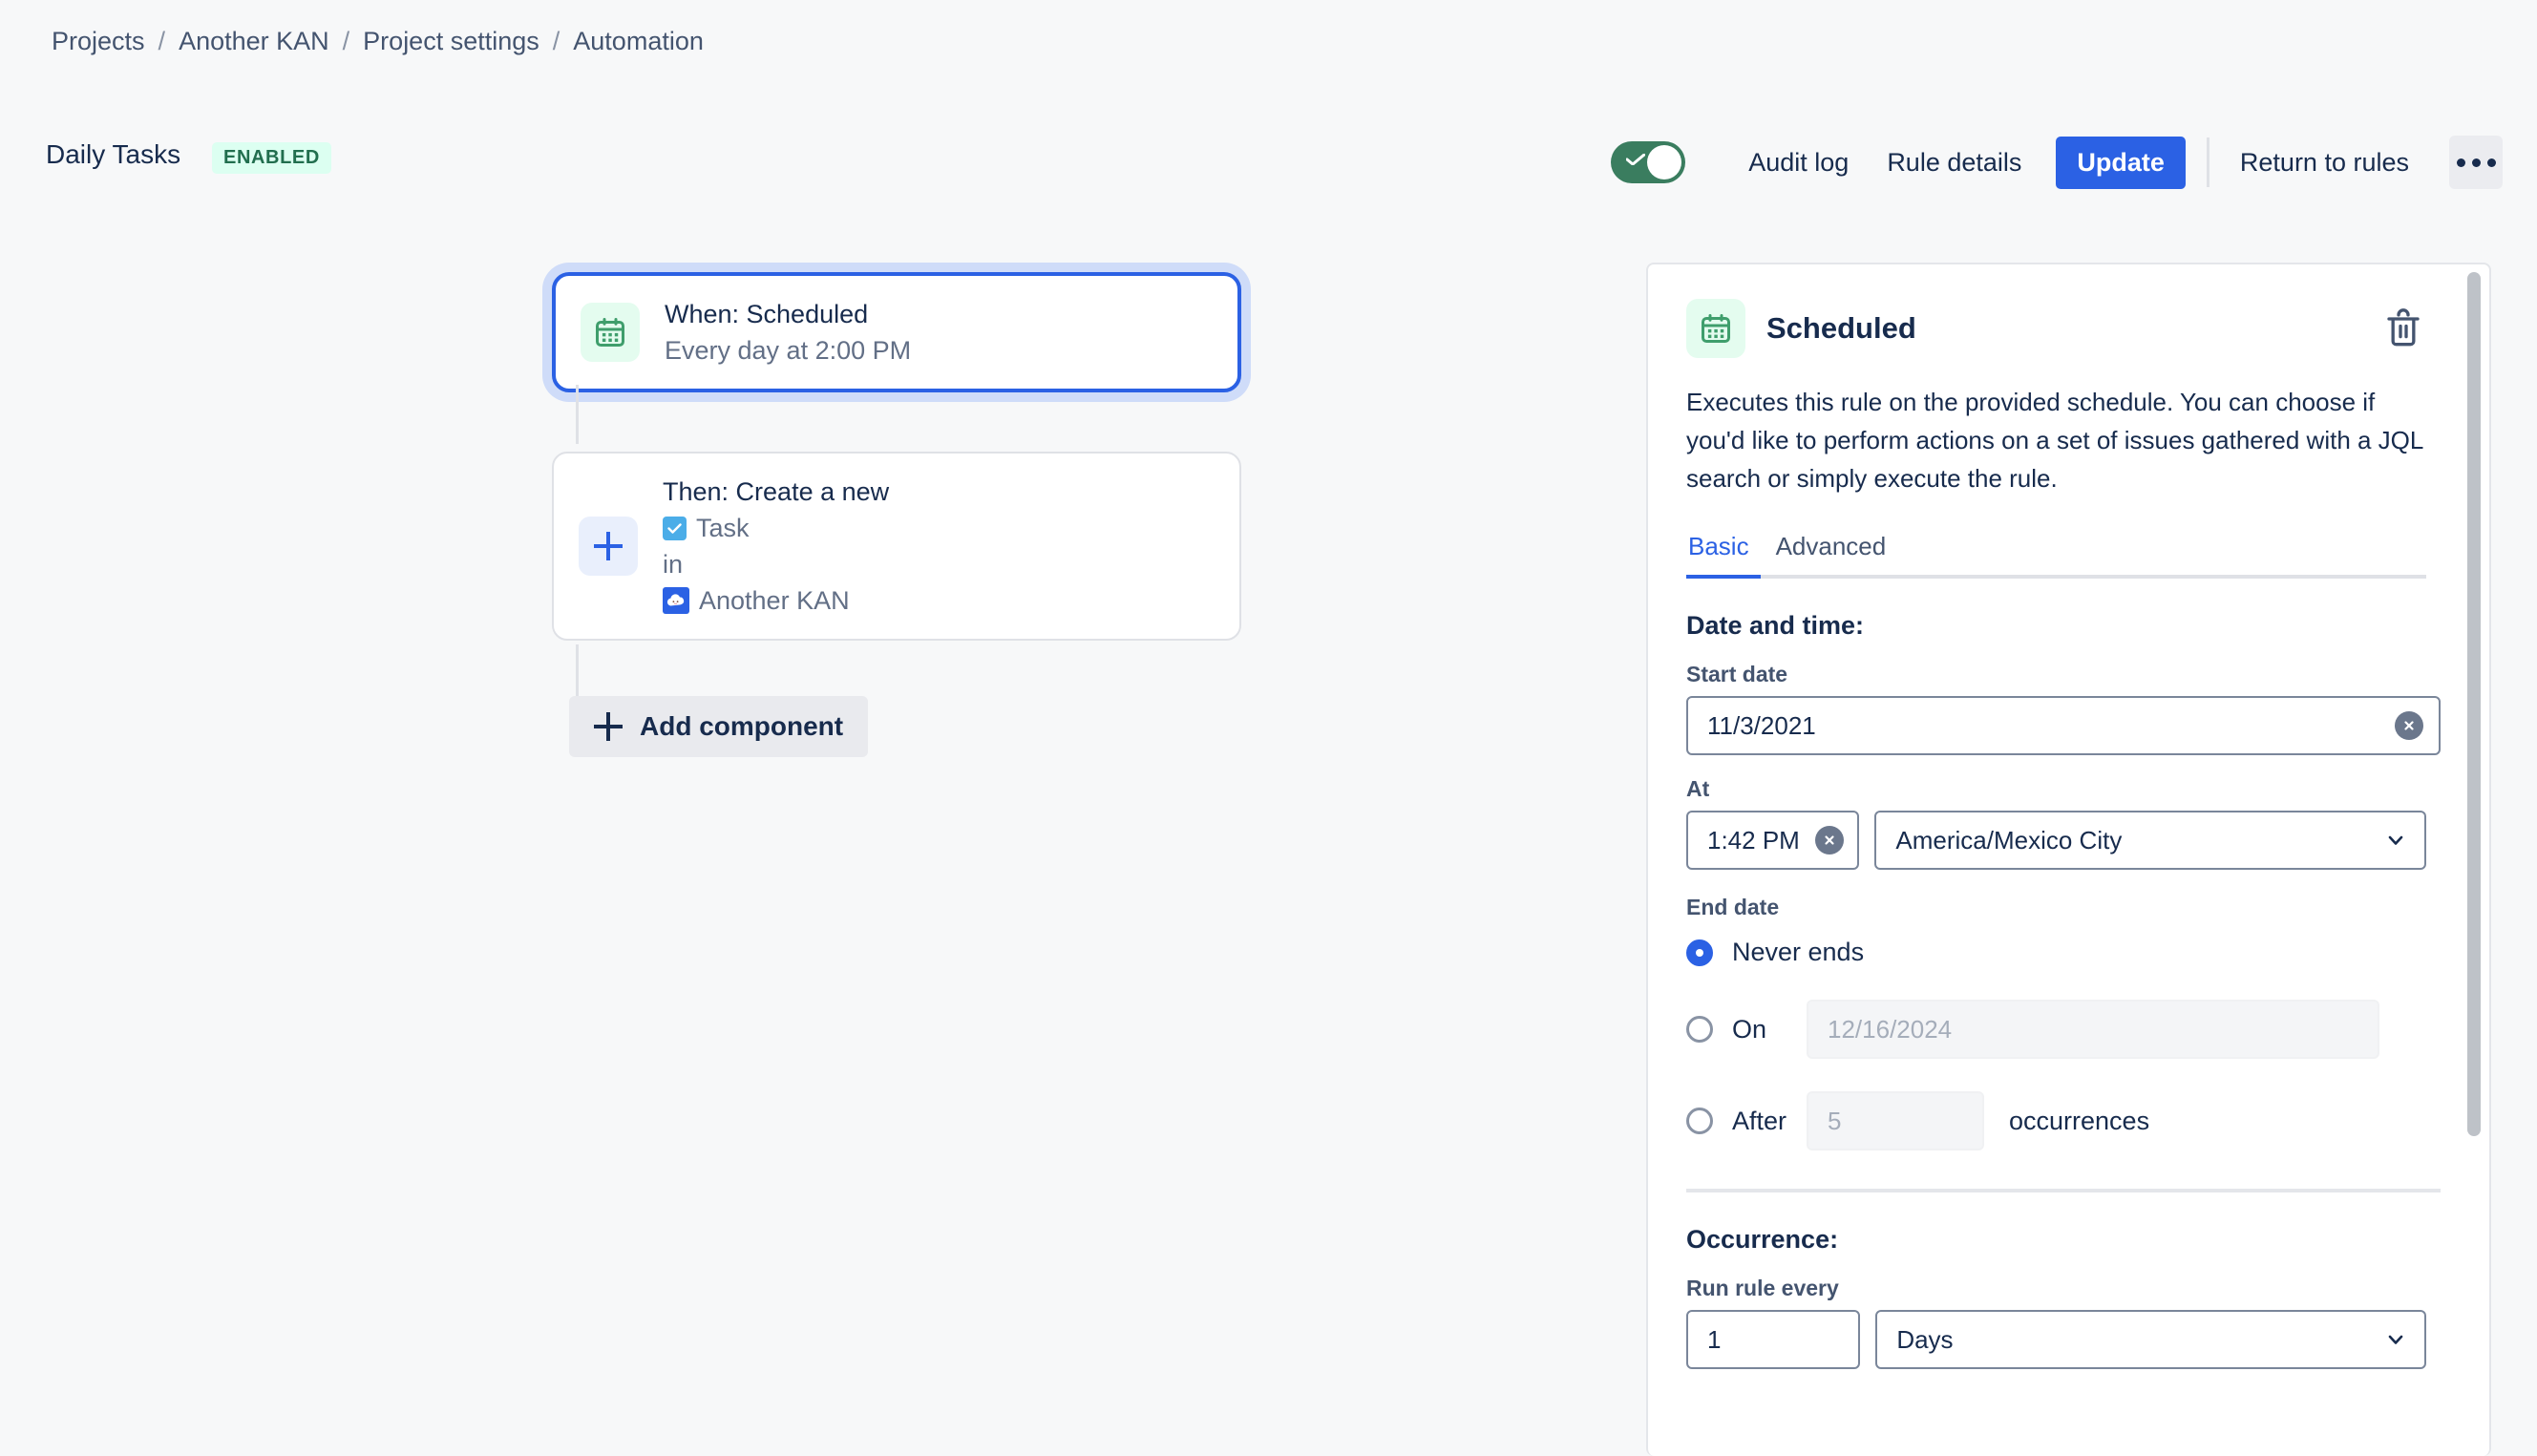 The height and width of the screenshot is (1456, 2537). What do you see at coordinates (1890, 1029) in the screenshot?
I see `end-date-on-placeholder: 12/16/2024` at bounding box center [1890, 1029].